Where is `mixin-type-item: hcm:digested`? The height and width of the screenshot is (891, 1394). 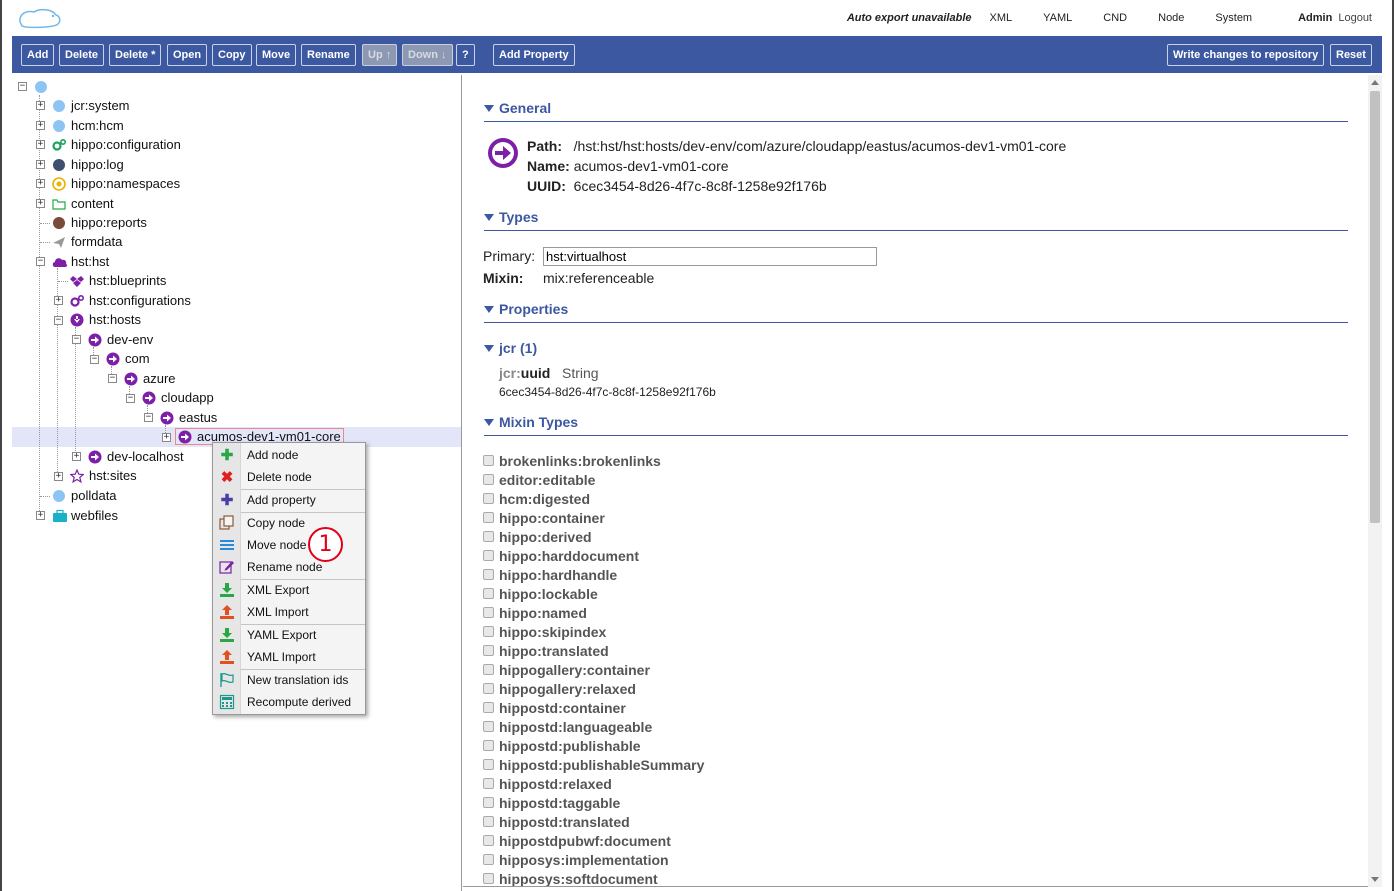
mixin-type-item: hcm:digested is located at coordinates (536, 498).